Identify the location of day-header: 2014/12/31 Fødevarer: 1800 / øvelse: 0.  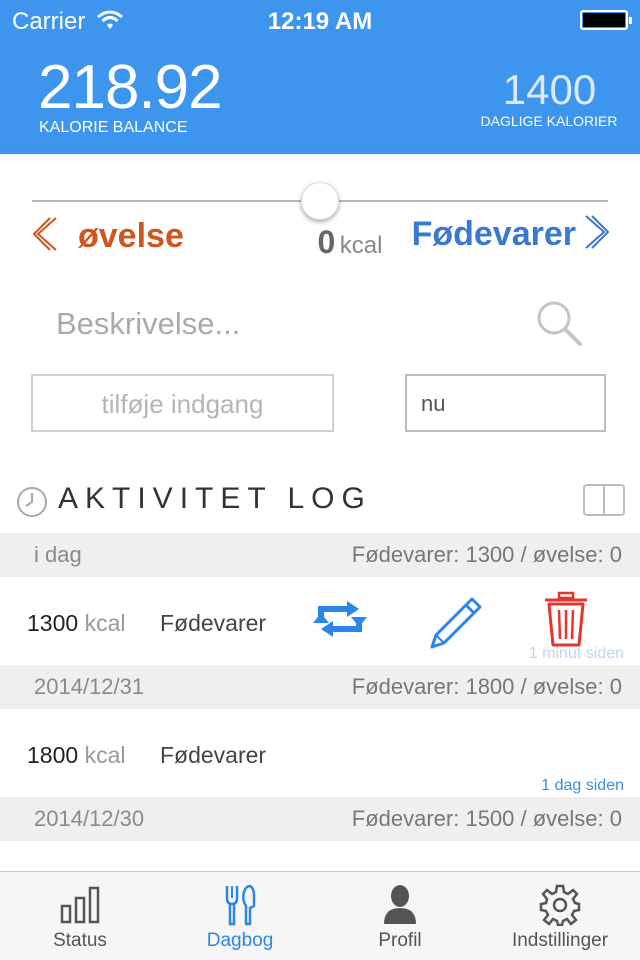
(320, 687).